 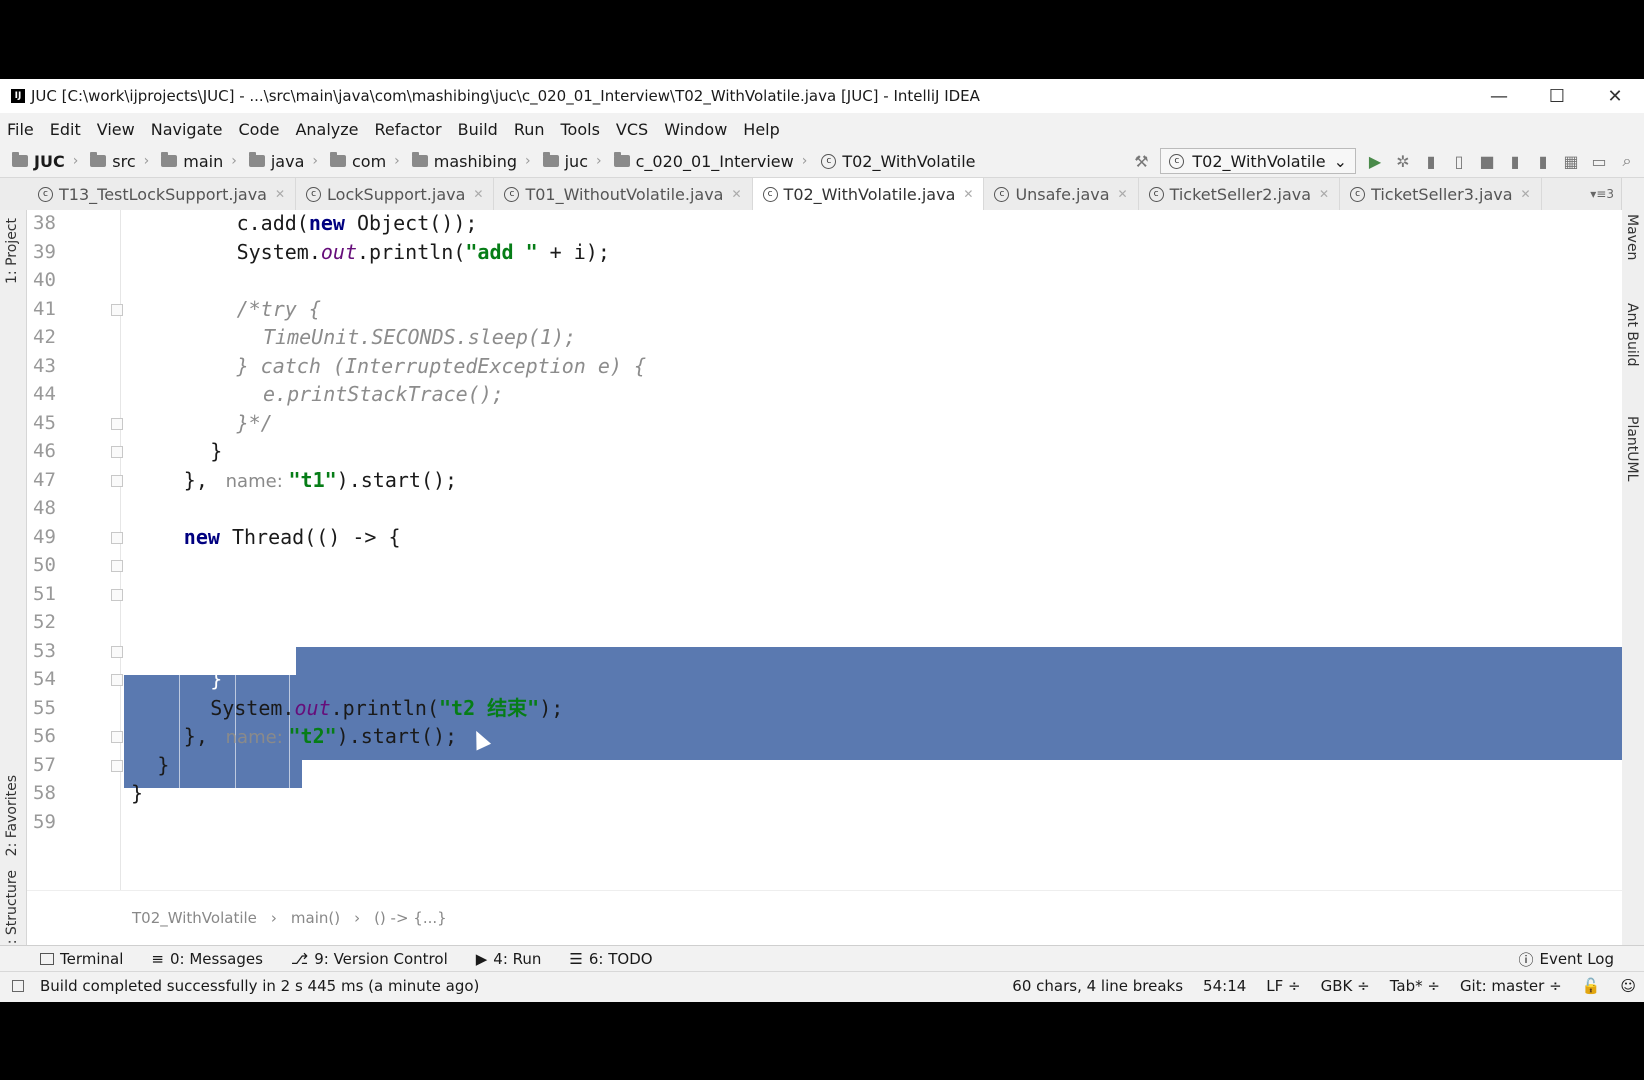 I want to click on code-line: 40, so click(x=824, y=280).